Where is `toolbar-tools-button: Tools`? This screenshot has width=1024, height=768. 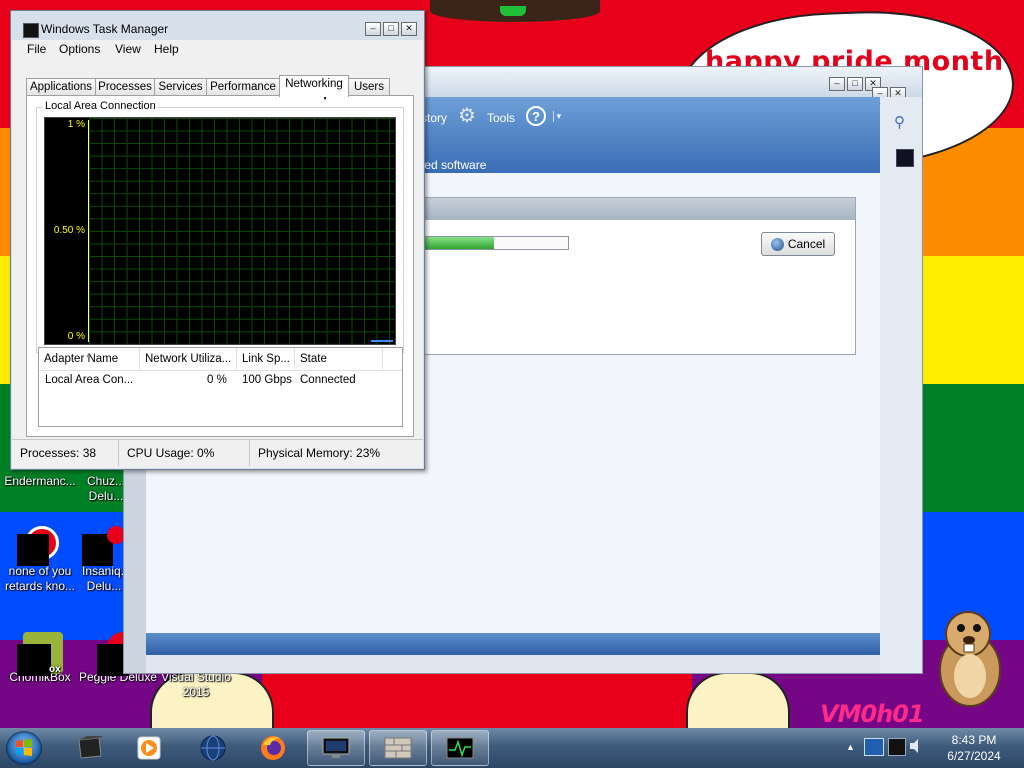
toolbar-tools-button: Tools is located at coordinates (501, 118).